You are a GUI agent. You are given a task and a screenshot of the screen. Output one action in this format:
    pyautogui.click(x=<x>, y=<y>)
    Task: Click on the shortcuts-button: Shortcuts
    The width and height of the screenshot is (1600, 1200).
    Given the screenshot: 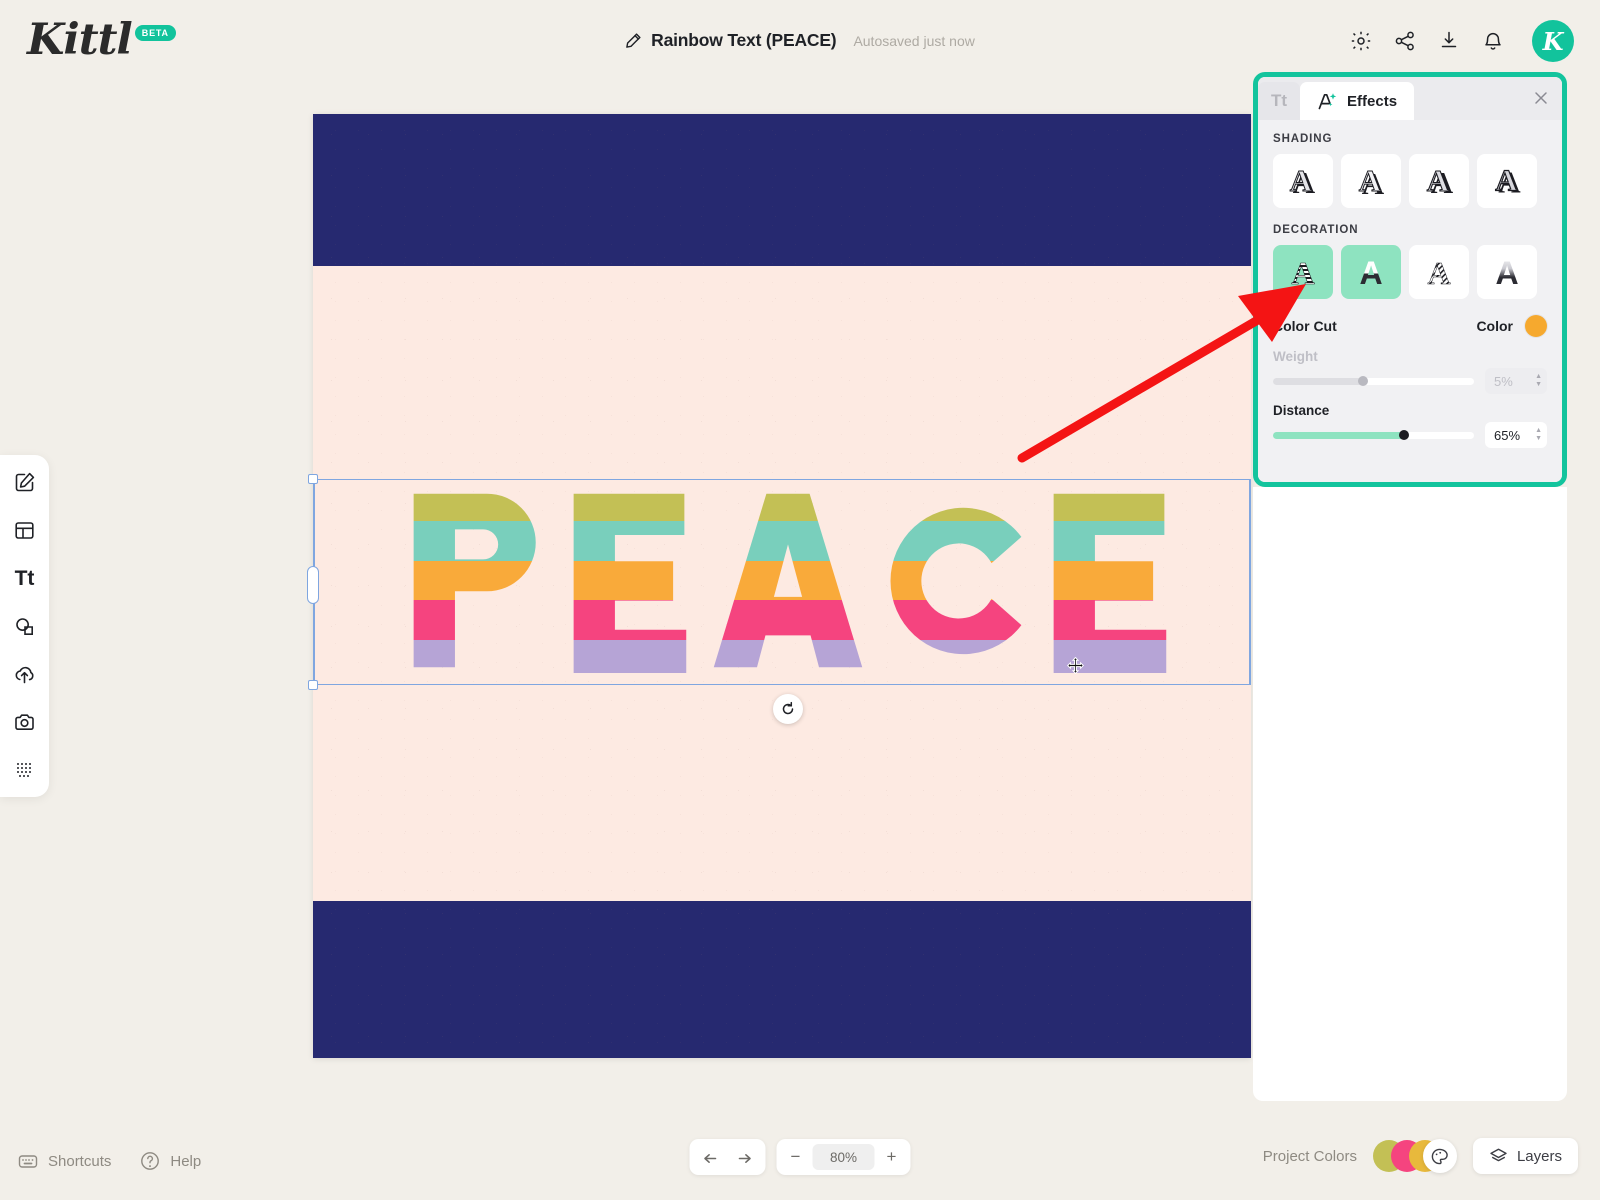 What is the action you would take?
    pyautogui.click(x=64, y=1161)
    